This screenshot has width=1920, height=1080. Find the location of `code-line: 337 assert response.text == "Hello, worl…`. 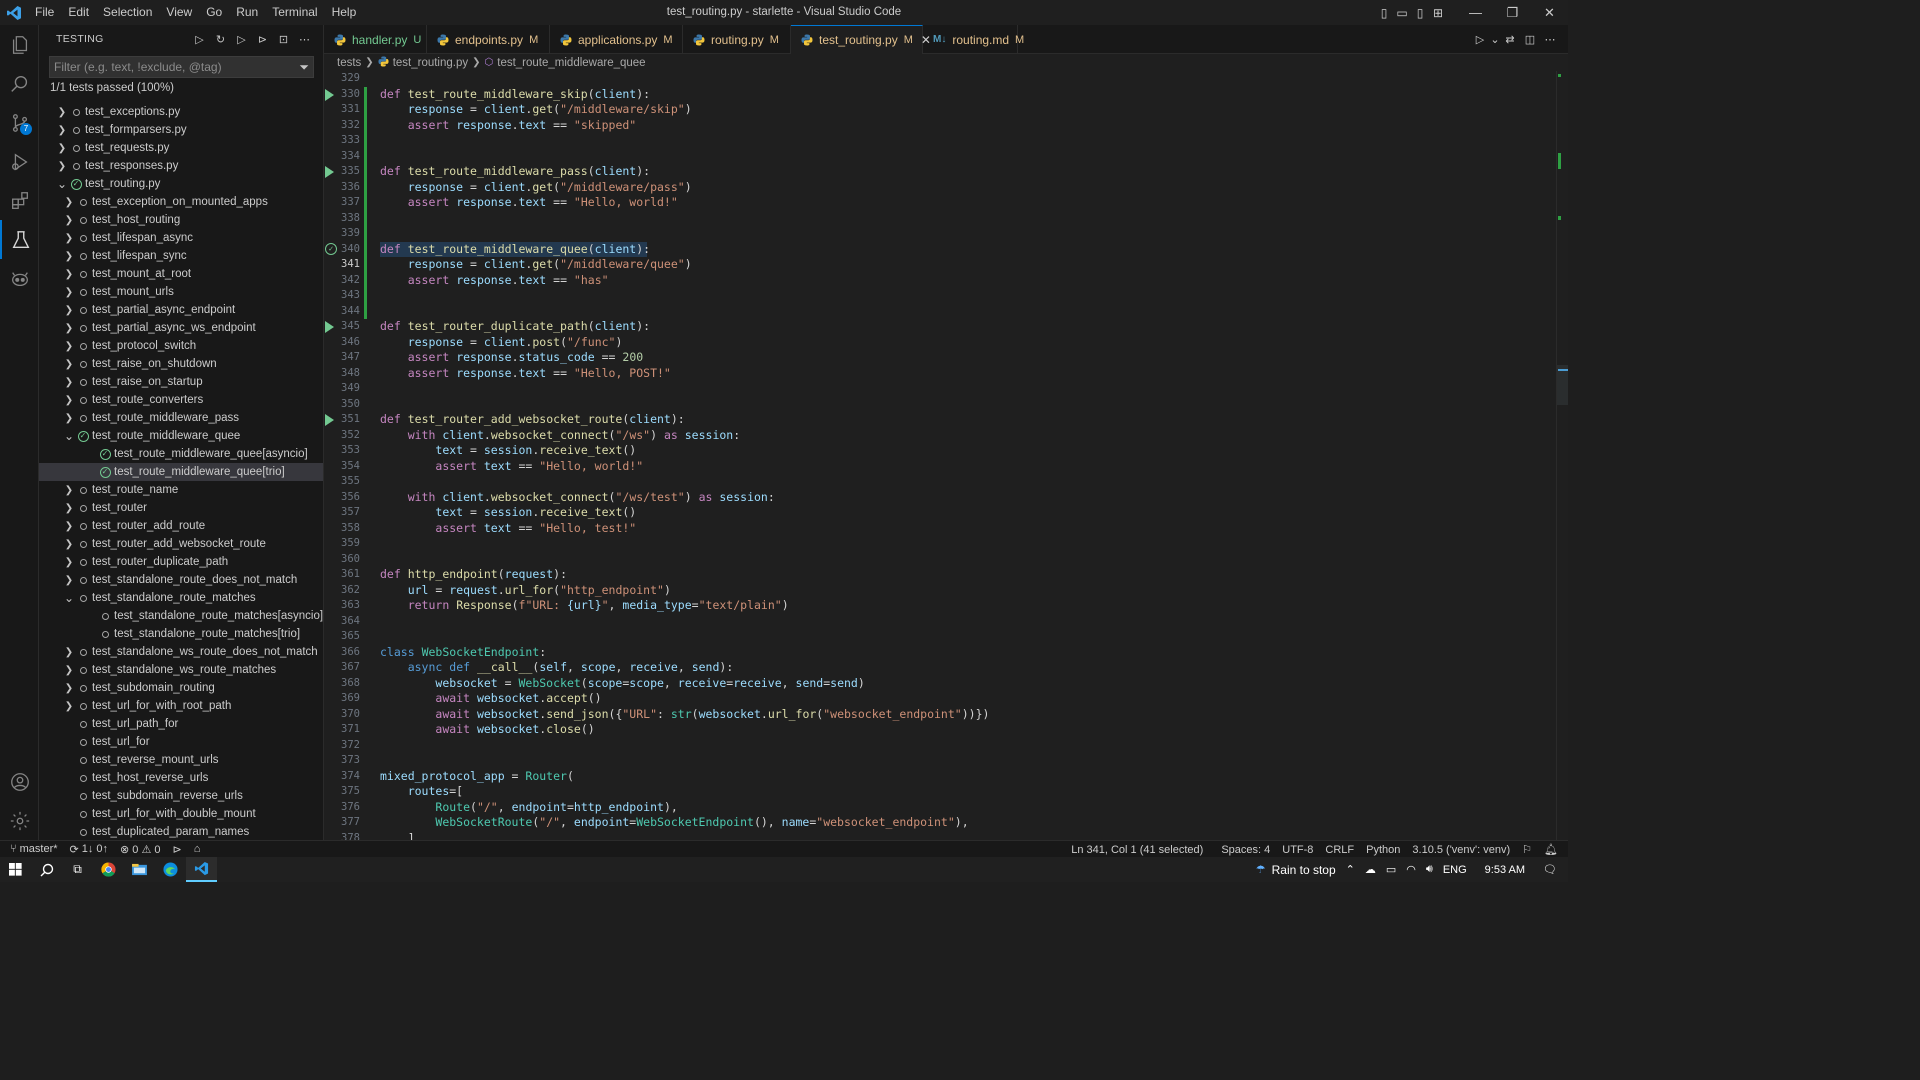

code-line: 337 assert response.text == "Hello, worl… is located at coordinates (940, 203).